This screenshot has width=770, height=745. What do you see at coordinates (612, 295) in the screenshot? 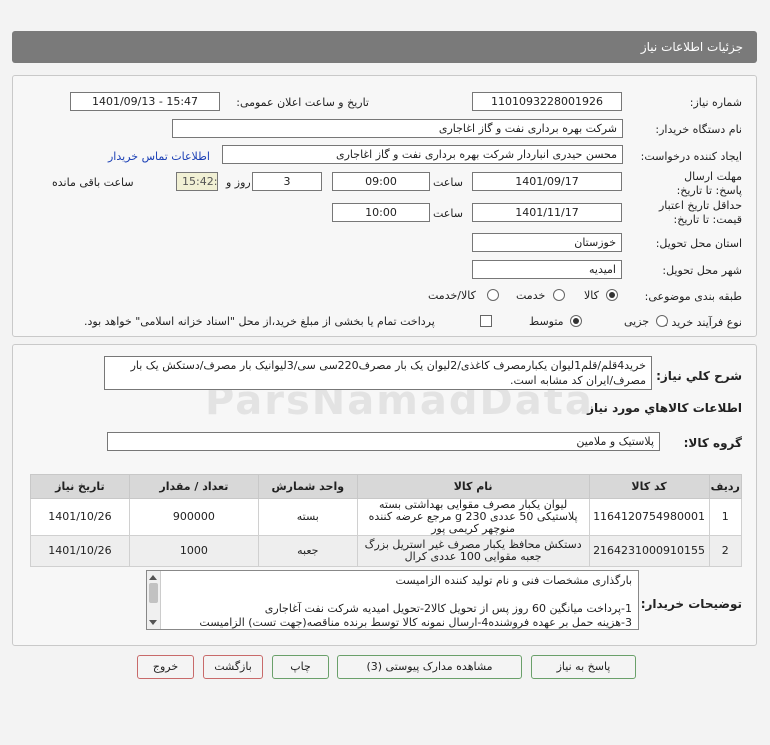
I see `category-goods-radio` at bounding box center [612, 295].